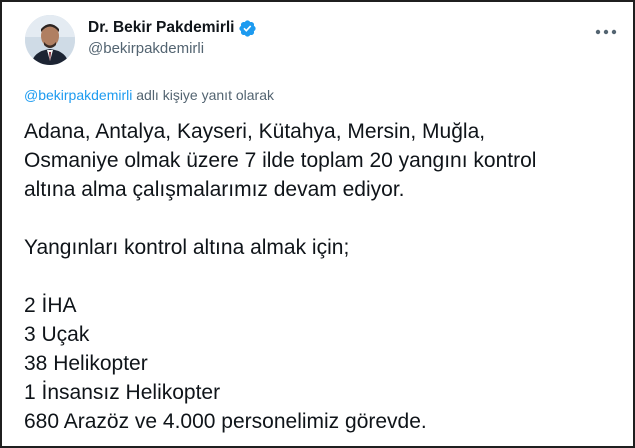 This screenshot has width=635, height=448. I want to click on verified-badge-icon, so click(247, 28).